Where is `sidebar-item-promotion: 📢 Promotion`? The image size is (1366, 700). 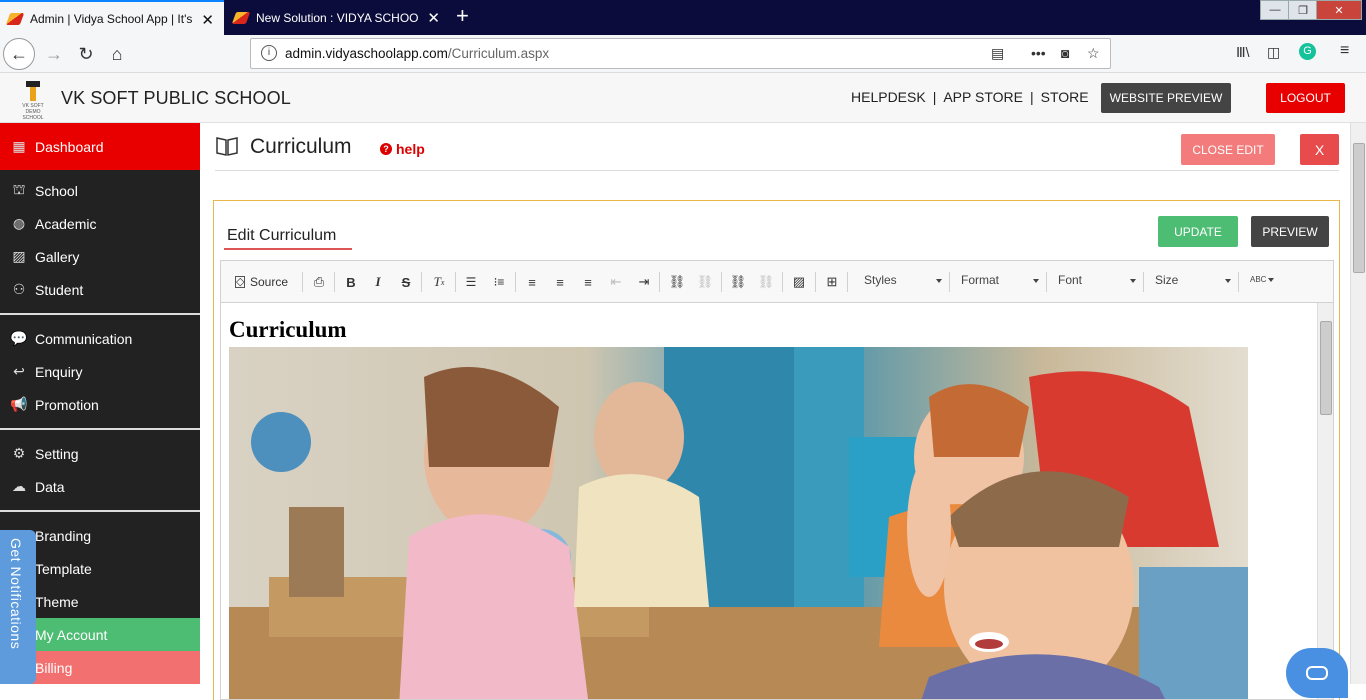
sidebar-item-promotion: 📢 Promotion is located at coordinates (100, 404).